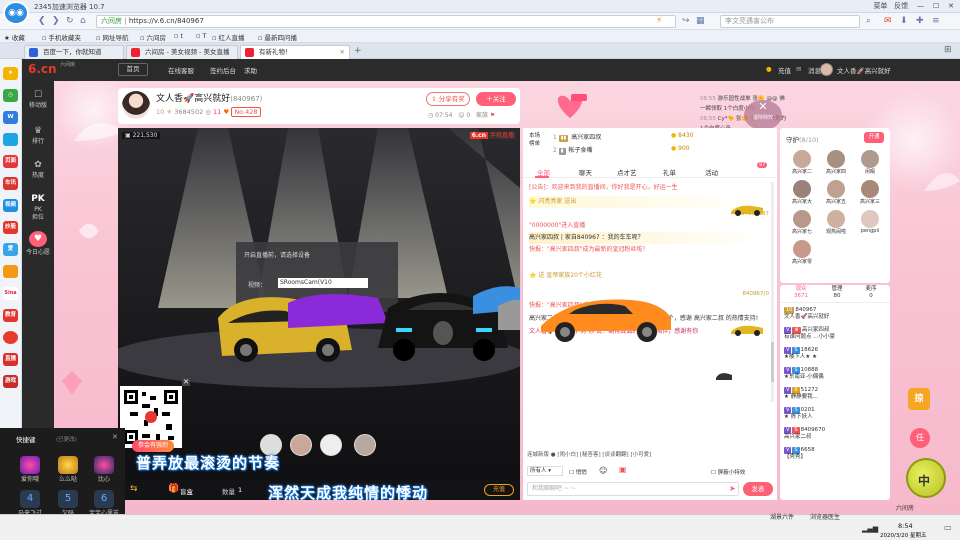  Describe the element at coordinates (870, 529) in the screenshot. I see `taskbar-network-icon: ▂▄▆` at that location.